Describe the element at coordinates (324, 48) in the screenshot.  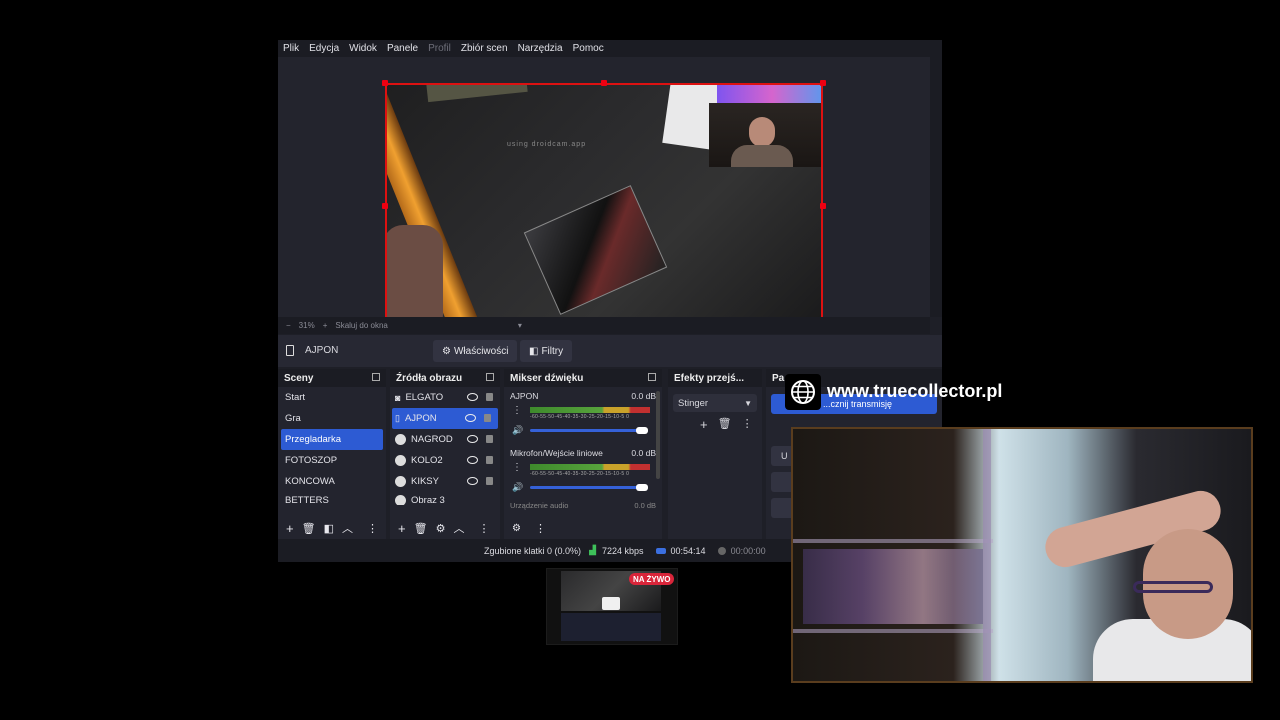
I see `menu-edit: Edycja` at that location.